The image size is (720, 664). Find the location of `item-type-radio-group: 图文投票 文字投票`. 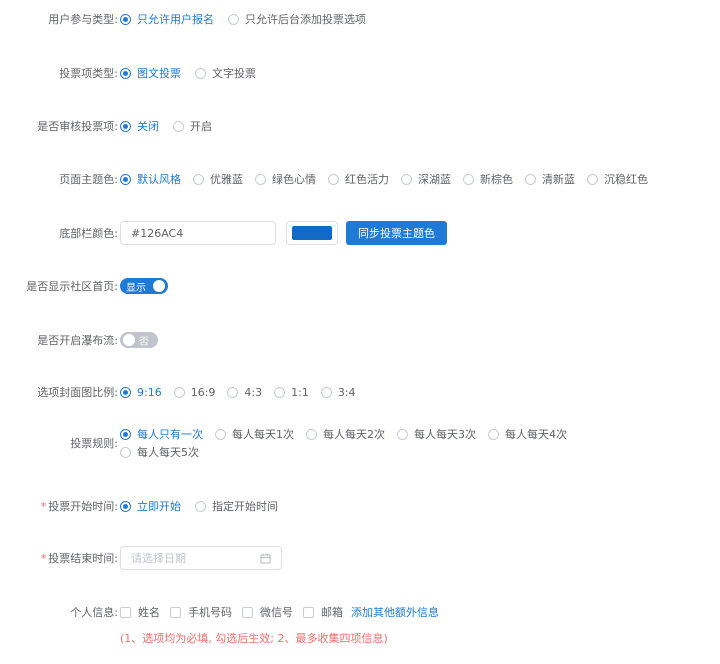

item-type-radio-group: 图文投票 文字投票 is located at coordinates (195, 73).